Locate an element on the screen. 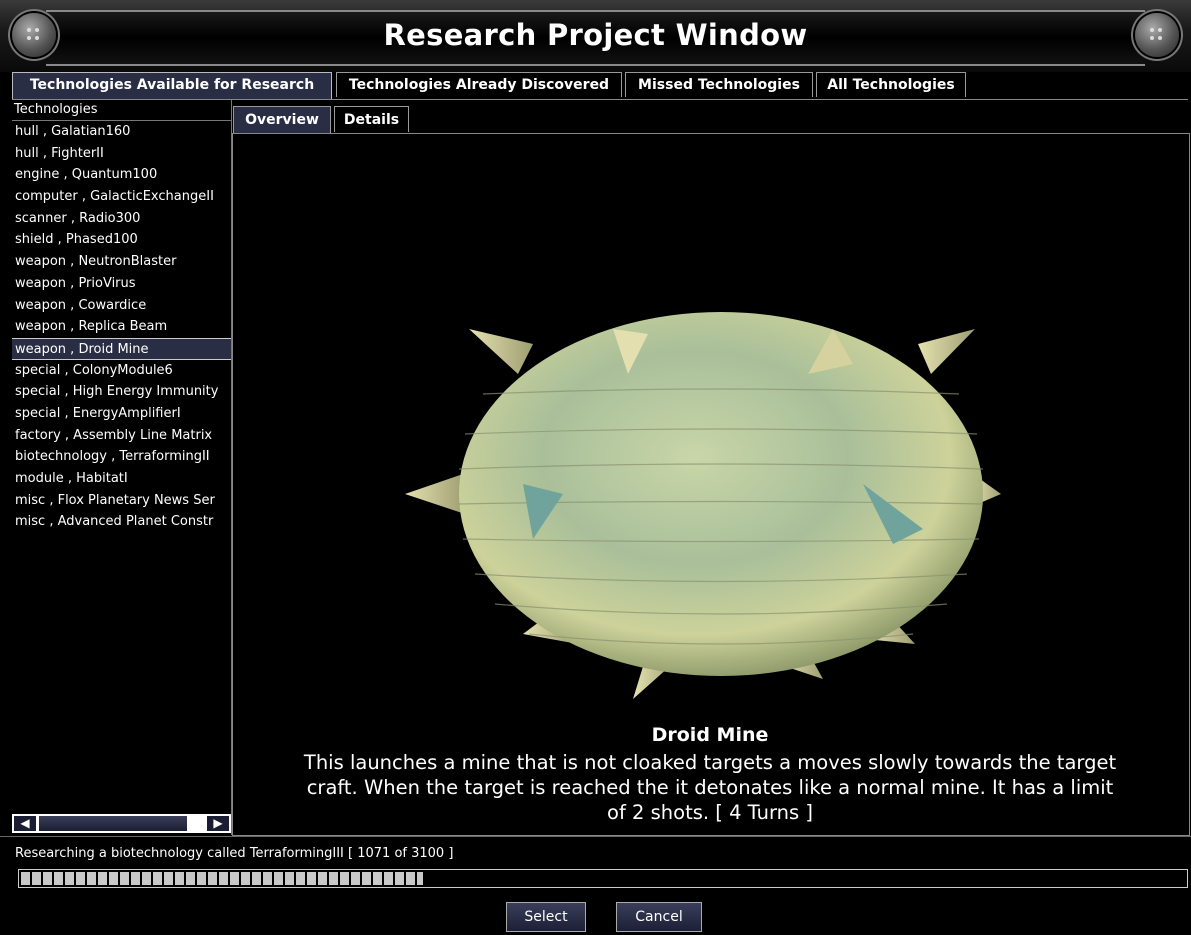  tab-available: Technologies Available for Research is located at coordinates (172, 86).